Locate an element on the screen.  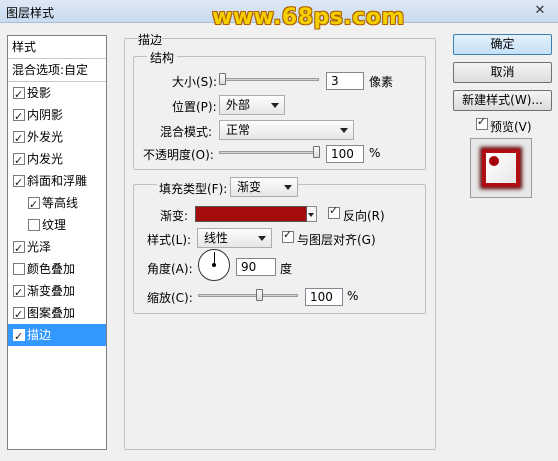
close-icon: ✕ is located at coordinates (540, 10).